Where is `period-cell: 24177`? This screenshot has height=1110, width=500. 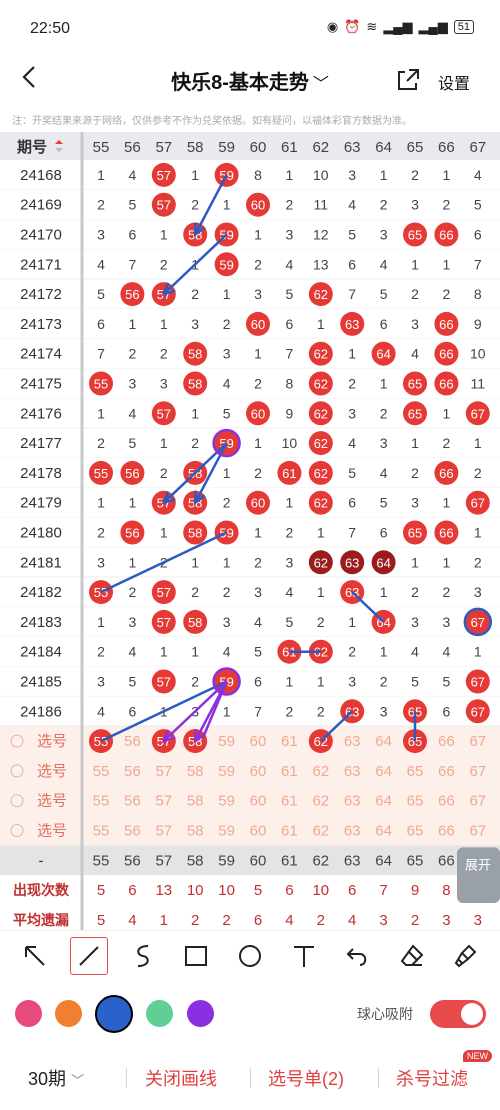
period-cell: 24177 is located at coordinates (41, 443).